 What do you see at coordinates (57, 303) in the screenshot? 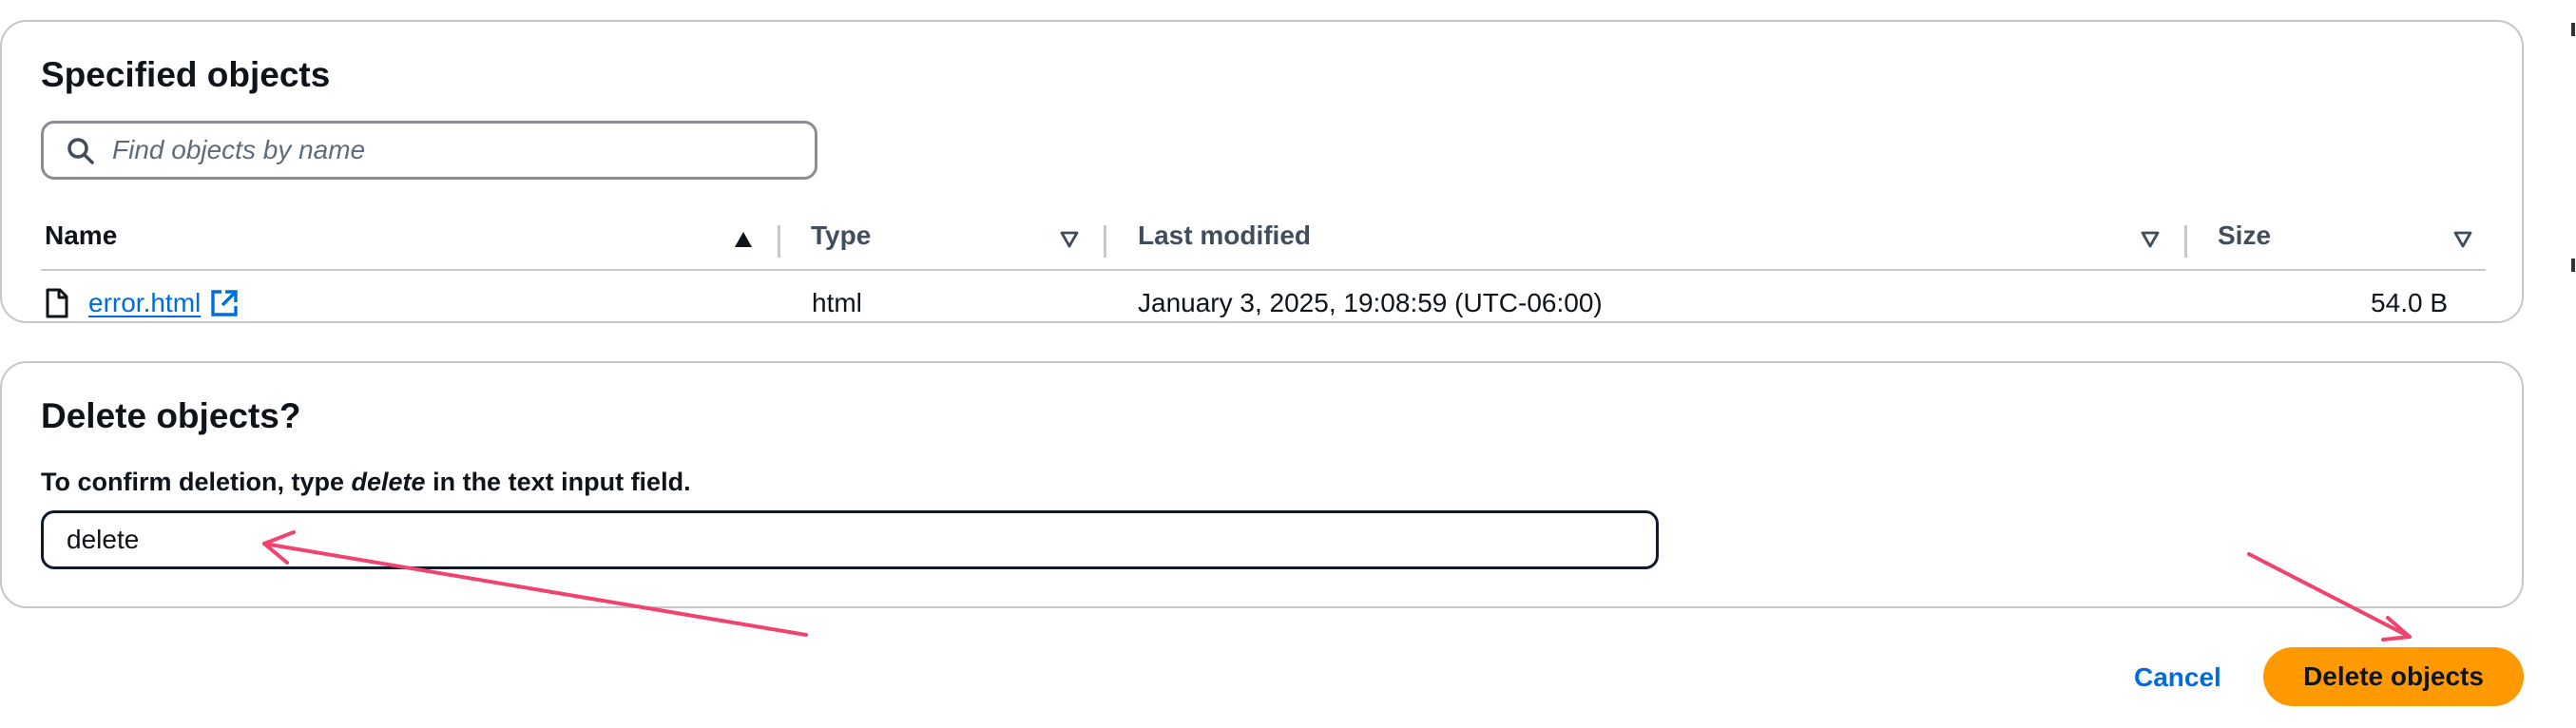
I see `file-icon` at bounding box center [57, 303].